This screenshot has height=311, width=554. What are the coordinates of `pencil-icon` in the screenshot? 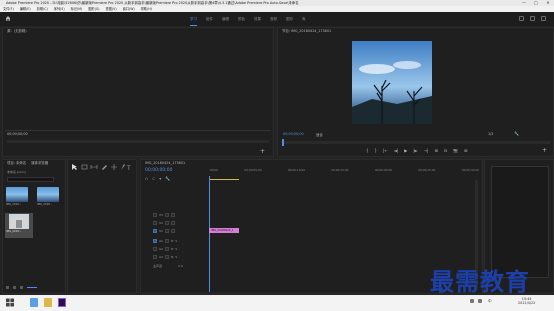 It's located at (7, 287).